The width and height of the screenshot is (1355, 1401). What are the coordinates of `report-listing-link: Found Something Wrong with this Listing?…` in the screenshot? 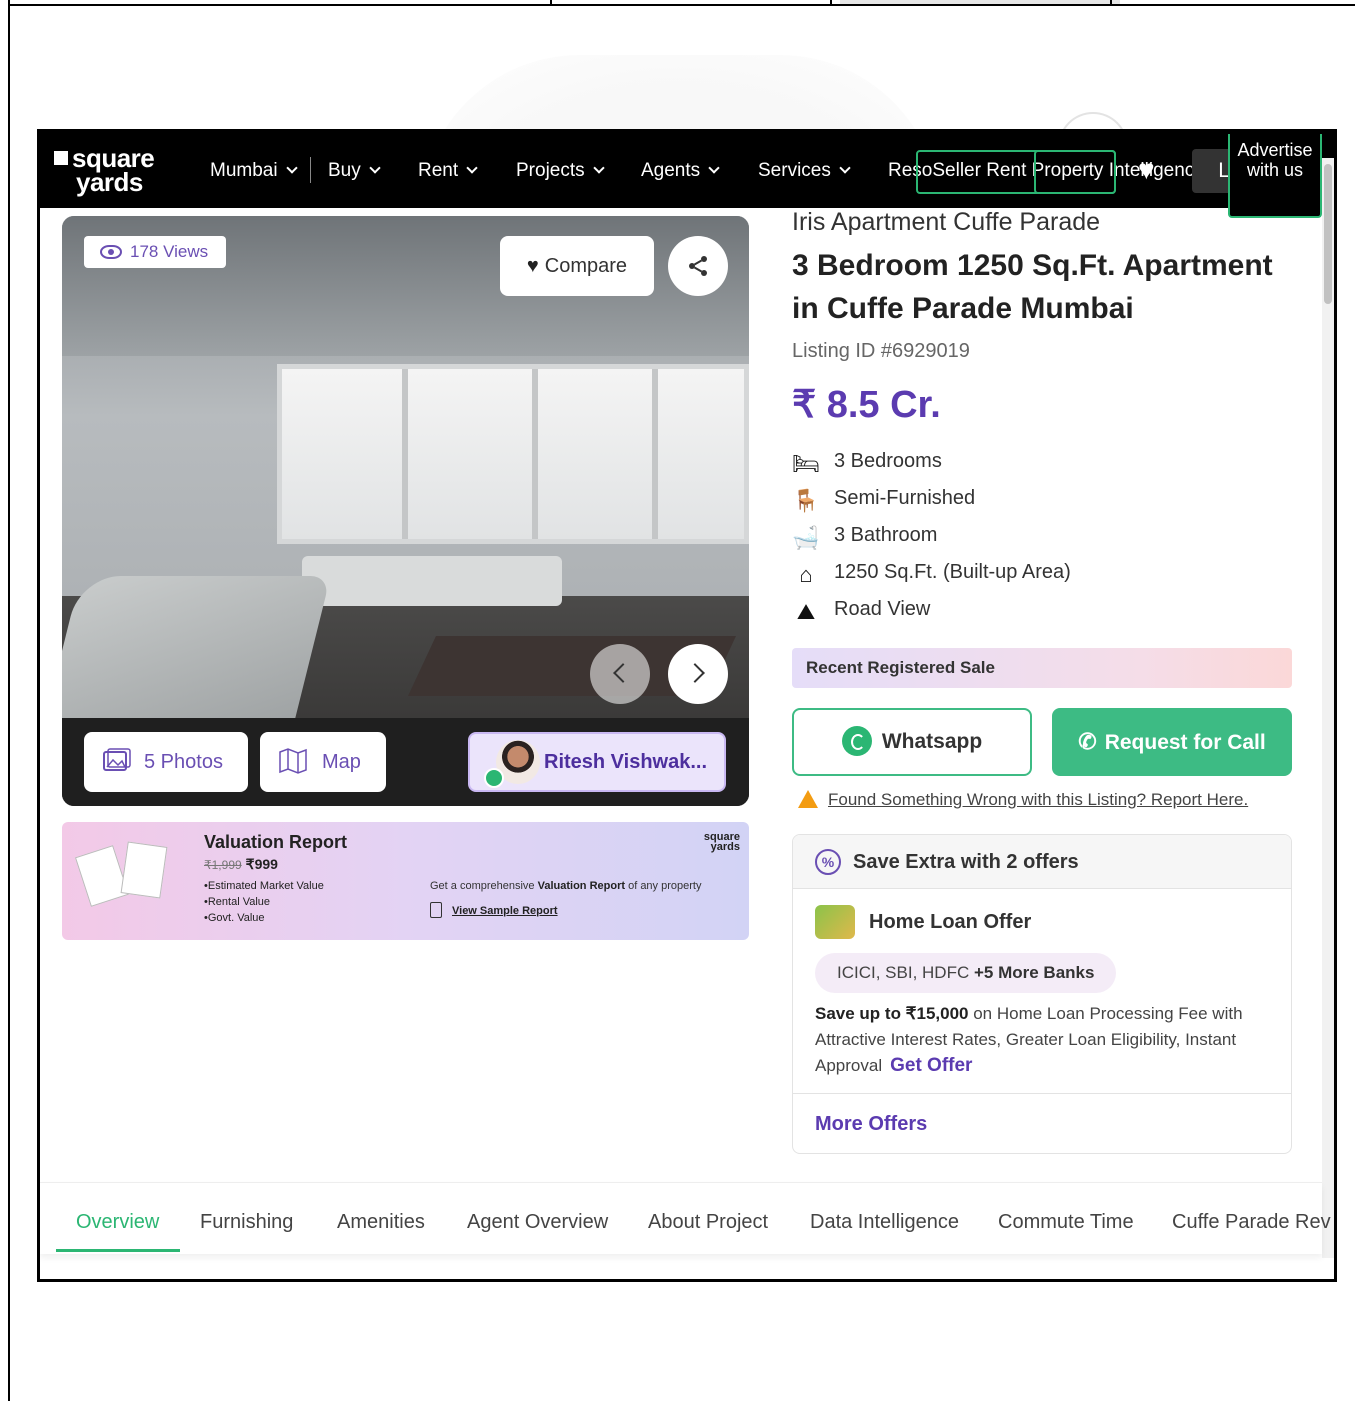 It's located at (1023, 800).